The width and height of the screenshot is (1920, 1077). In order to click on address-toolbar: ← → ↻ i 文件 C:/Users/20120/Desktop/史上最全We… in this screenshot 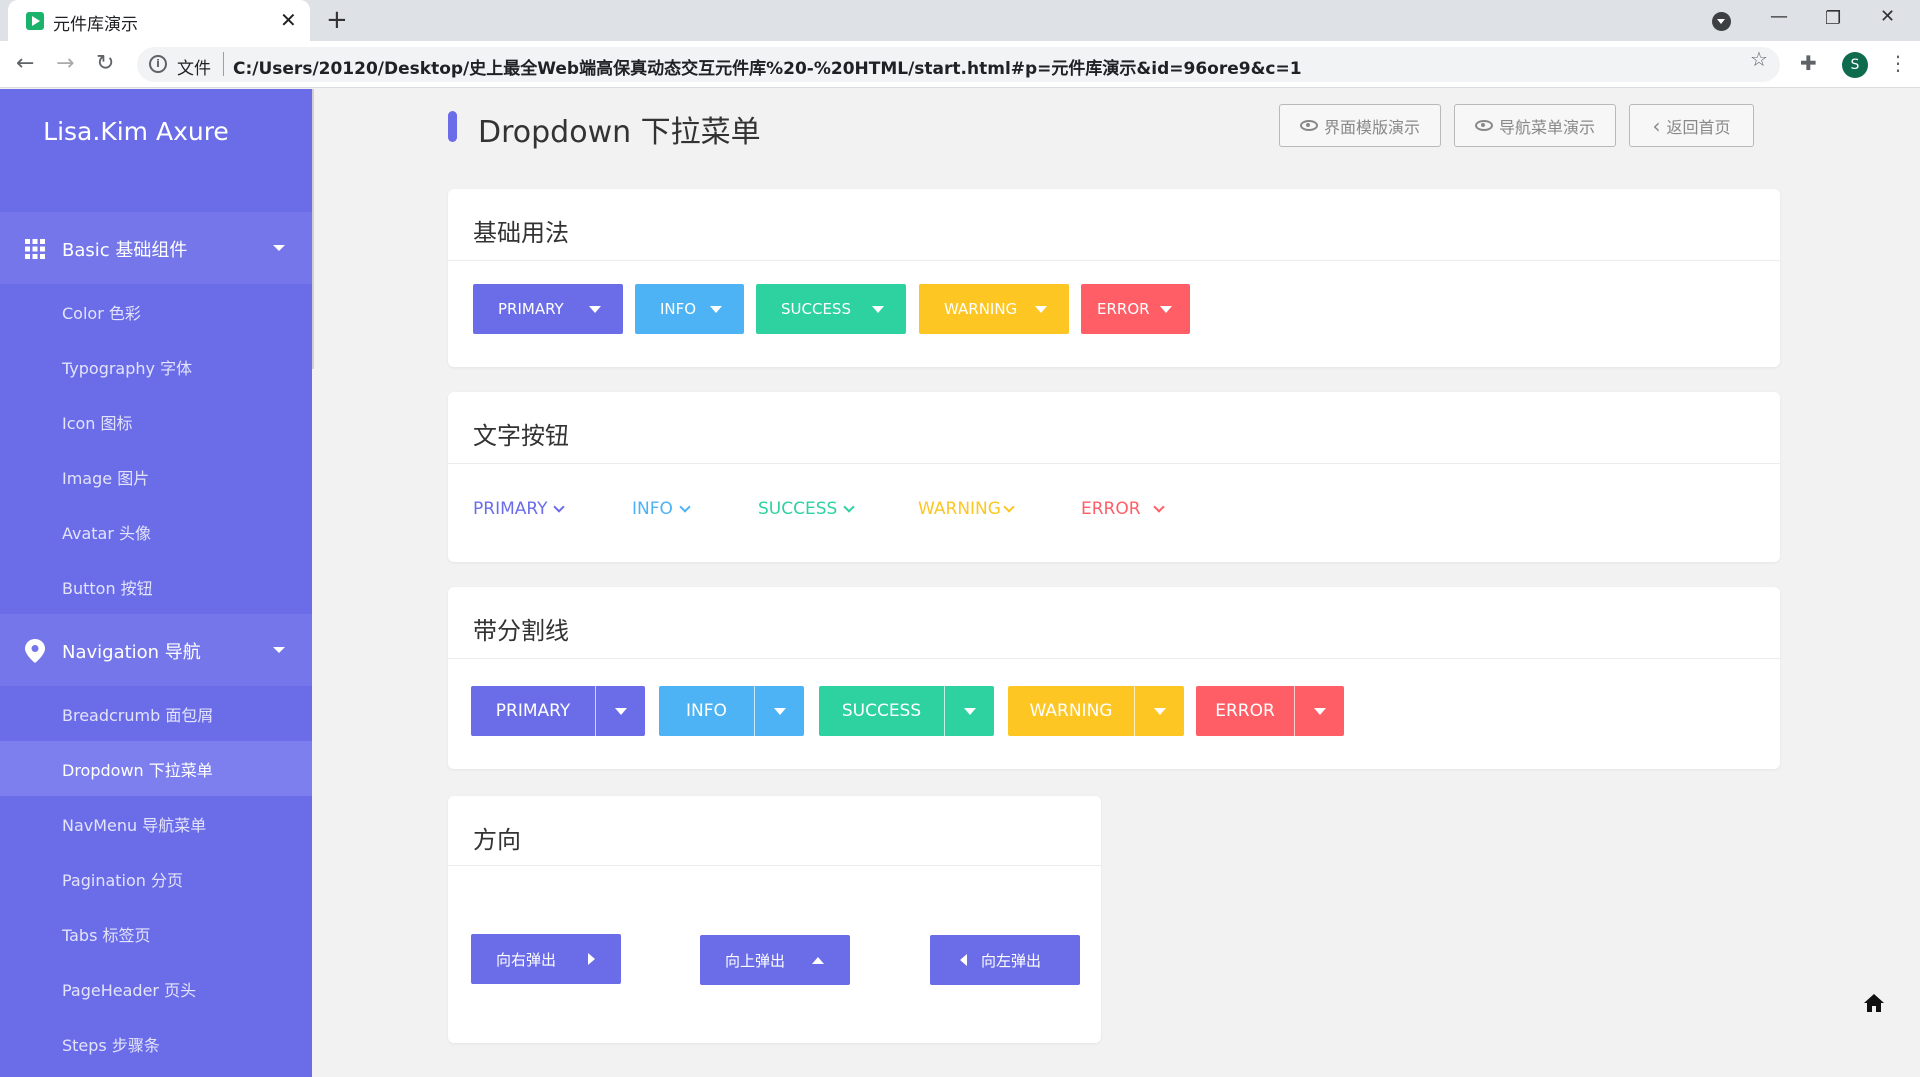, I will do `click(960, 64)`.